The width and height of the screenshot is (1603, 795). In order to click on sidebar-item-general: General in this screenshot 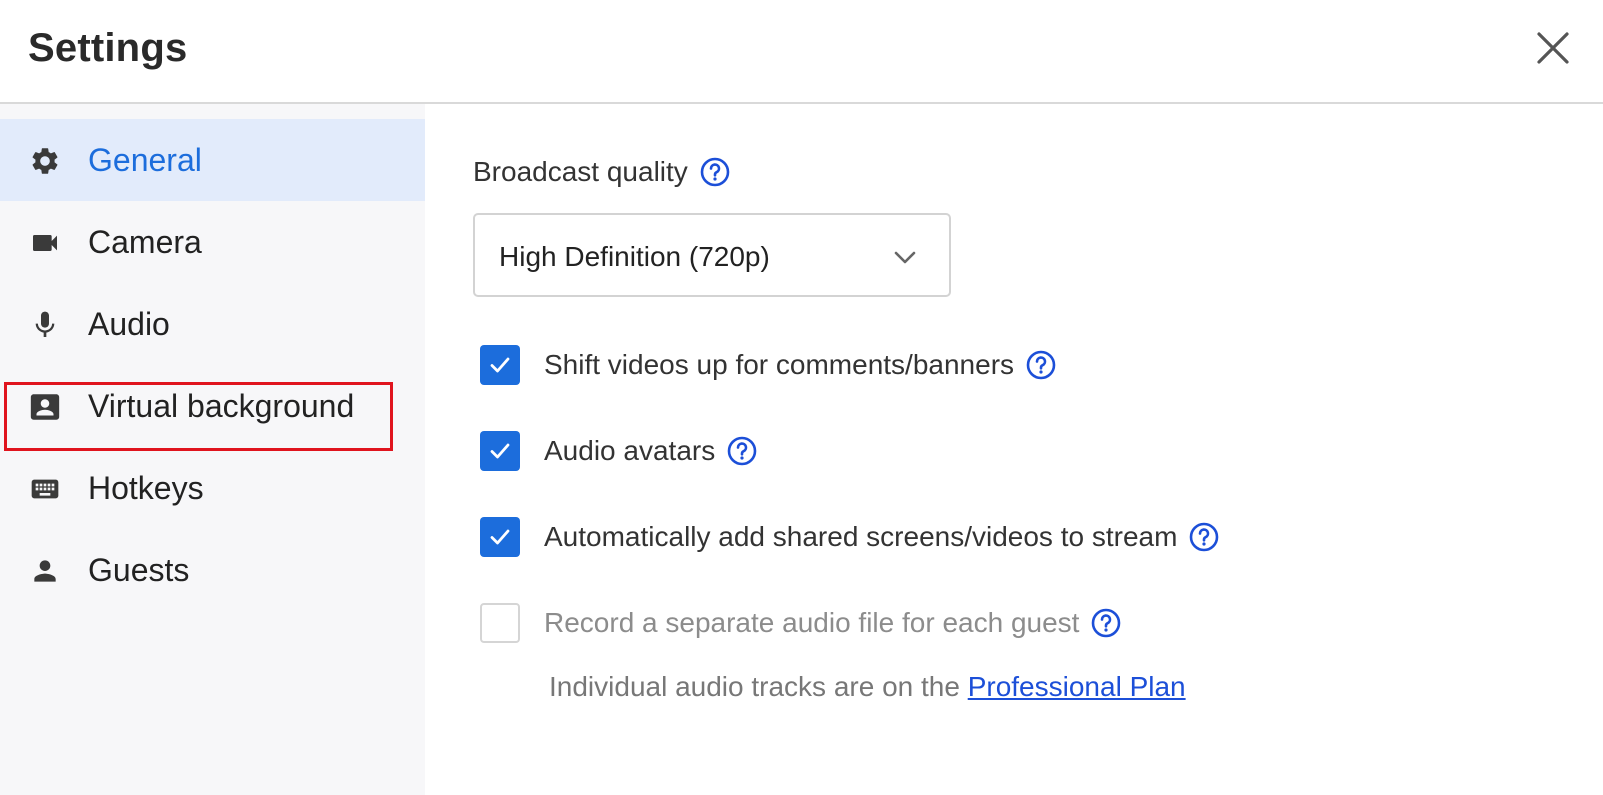, I will do `click(212, 160)`.